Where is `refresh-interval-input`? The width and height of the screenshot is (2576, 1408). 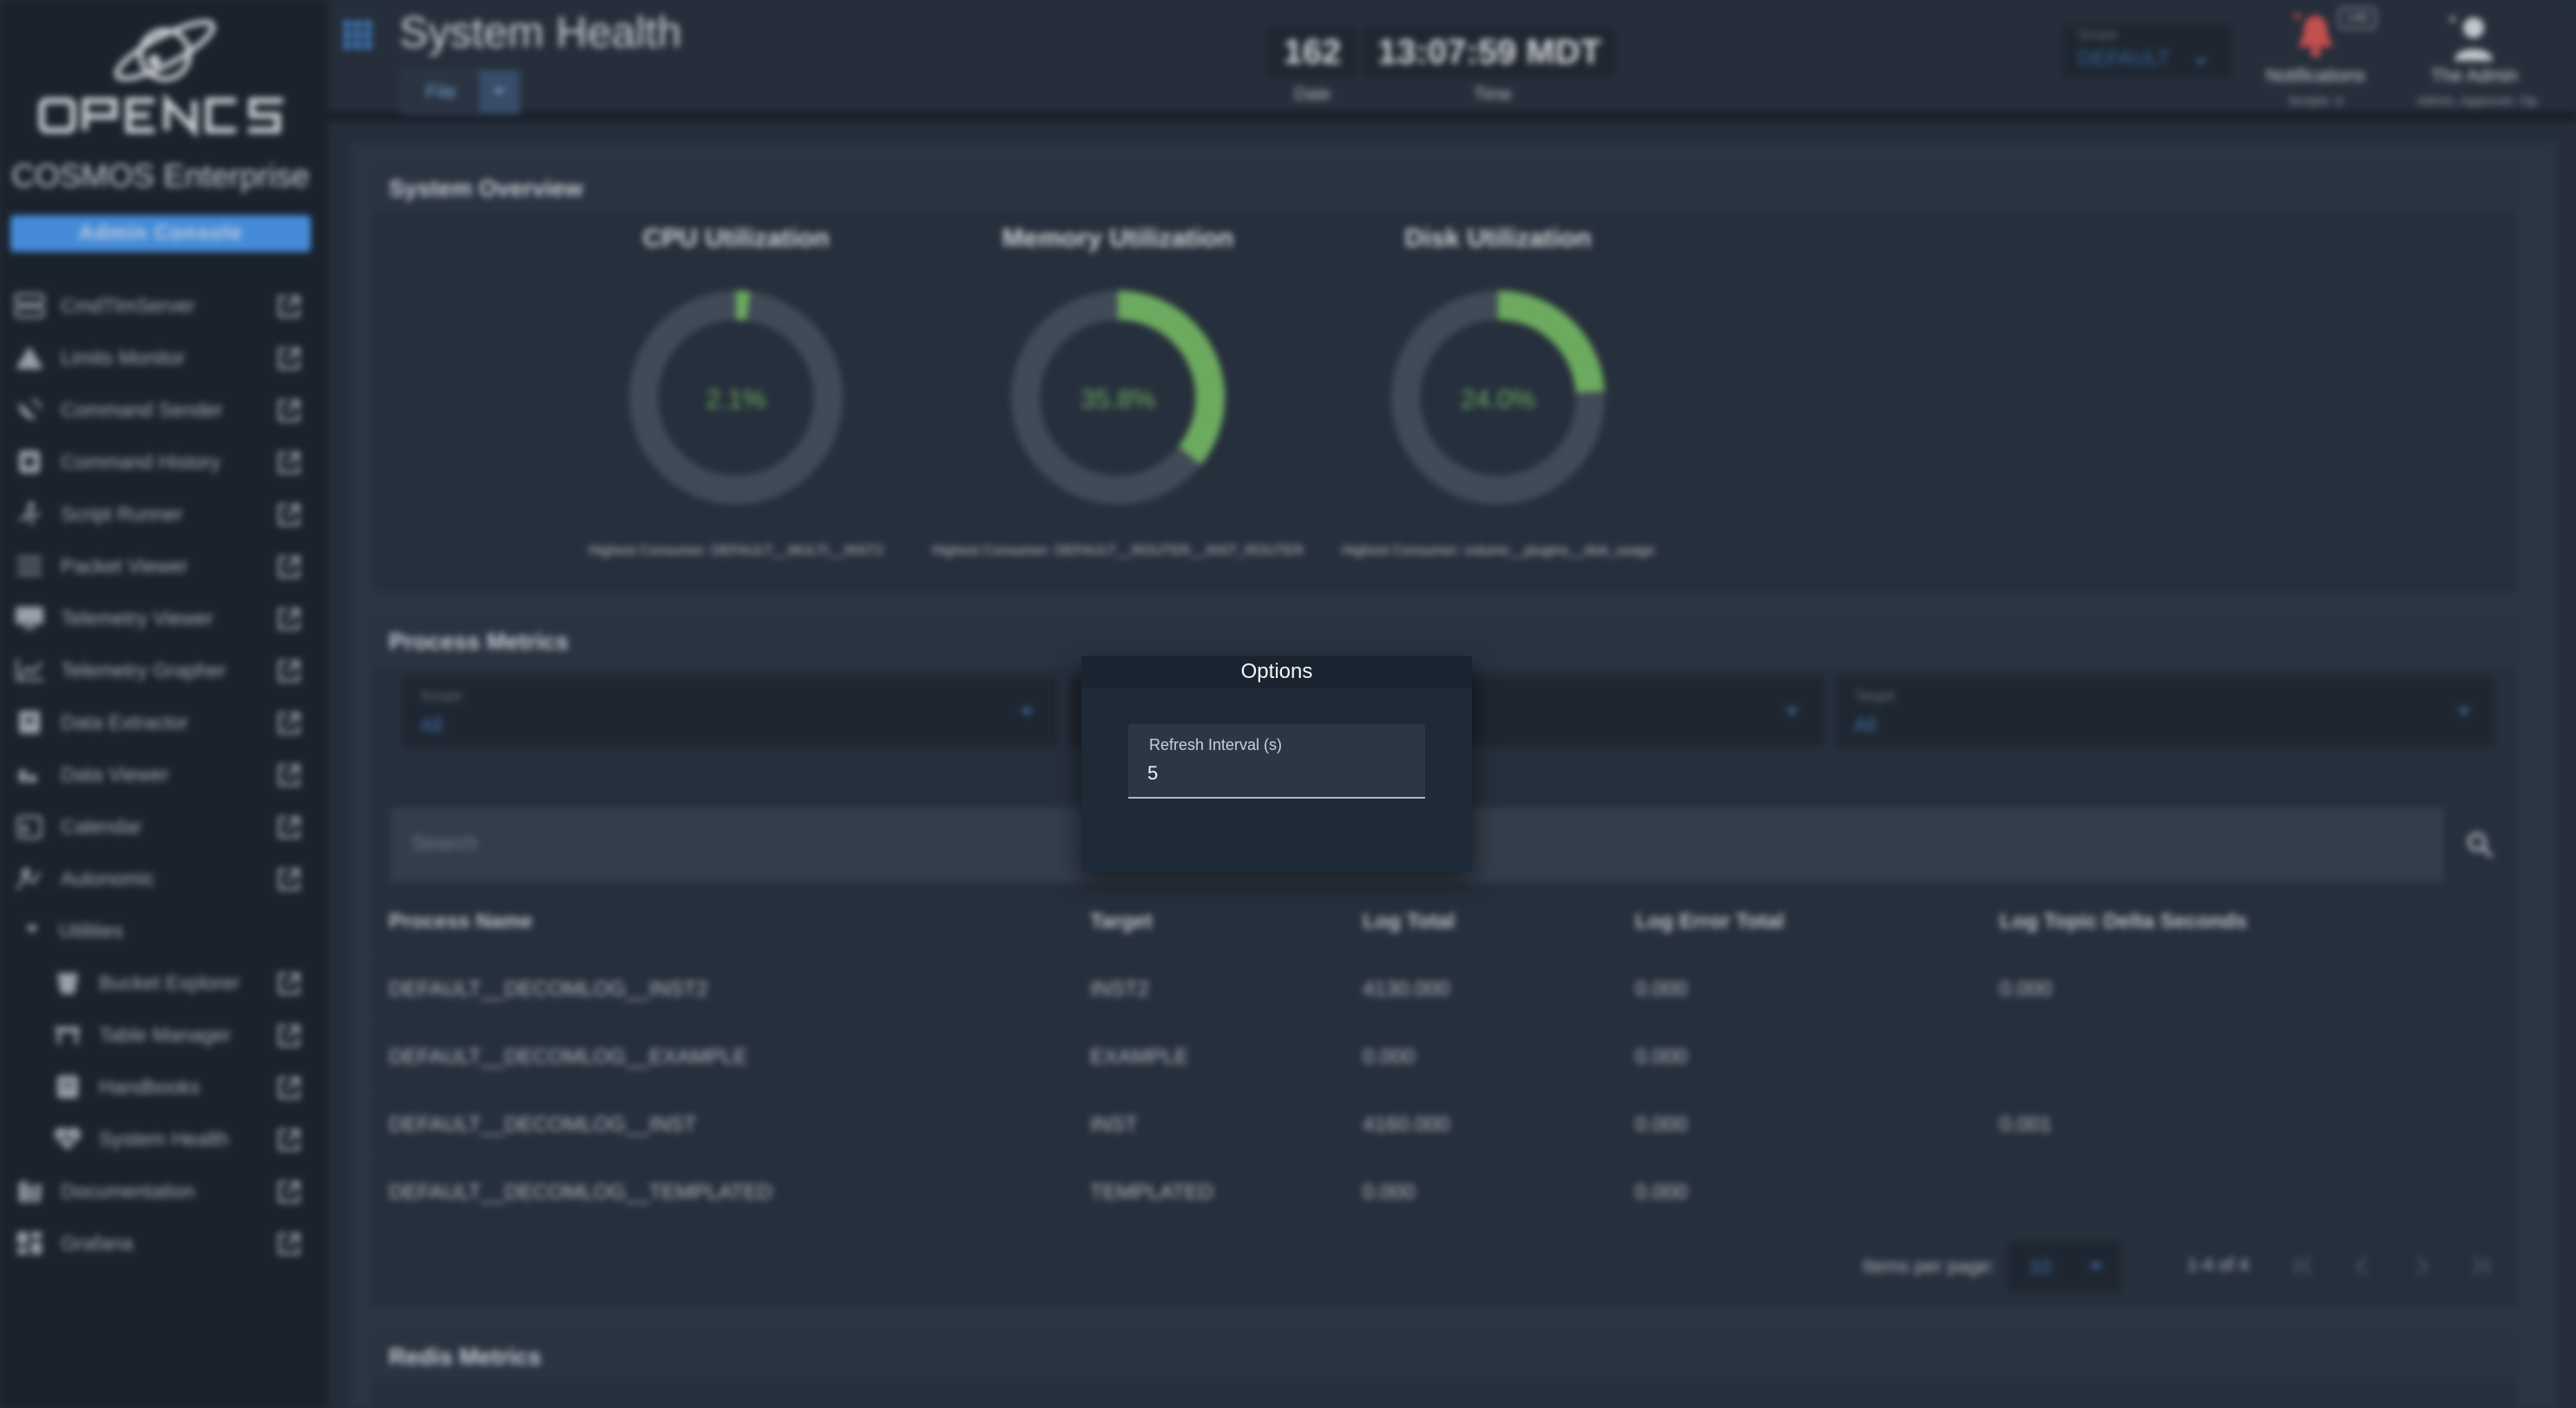 refresh-interval-input is located at coordinates (1277, 774).